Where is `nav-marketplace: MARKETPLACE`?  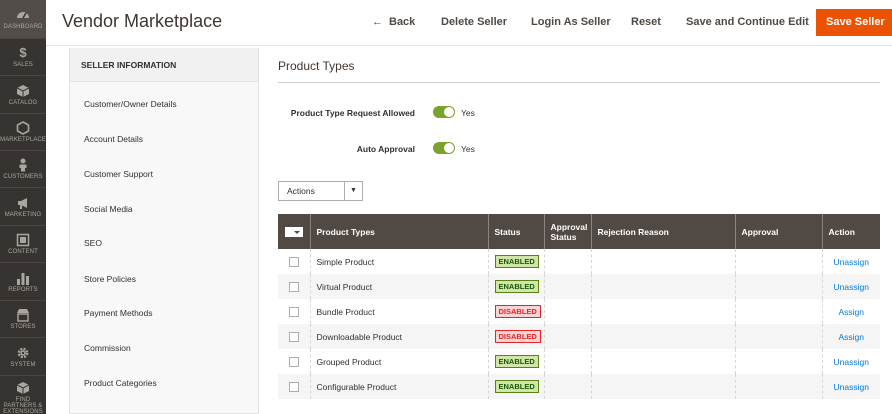
nav-marketplace: MARKETPLACE is located at coordinates (23, 132).